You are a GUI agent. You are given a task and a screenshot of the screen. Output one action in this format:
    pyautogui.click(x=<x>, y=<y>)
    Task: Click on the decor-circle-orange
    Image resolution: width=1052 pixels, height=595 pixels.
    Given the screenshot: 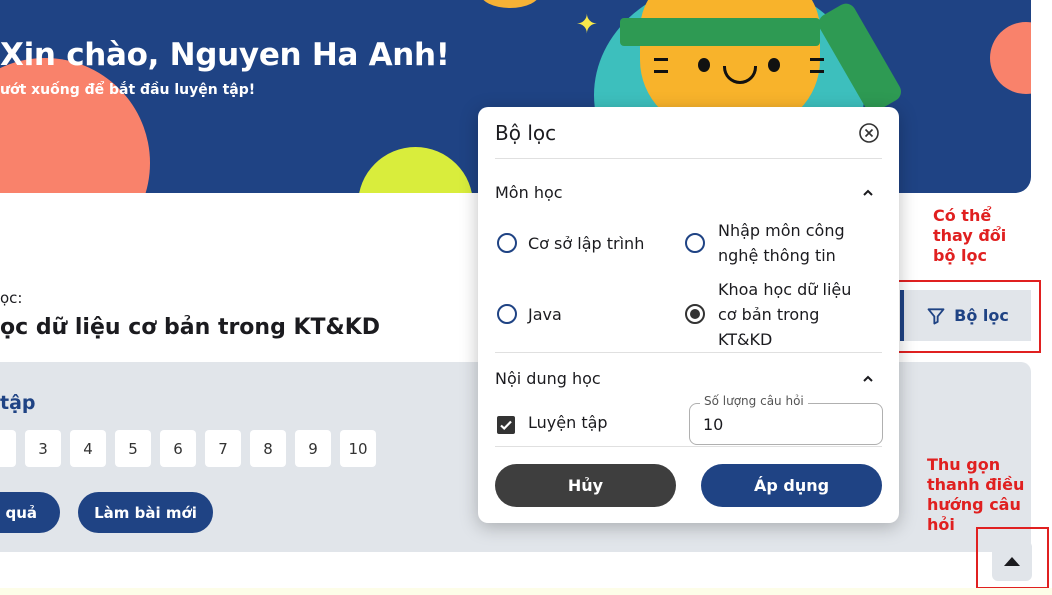 What is the action you would take?
    pyautogui.click(x=75, y=125)
    